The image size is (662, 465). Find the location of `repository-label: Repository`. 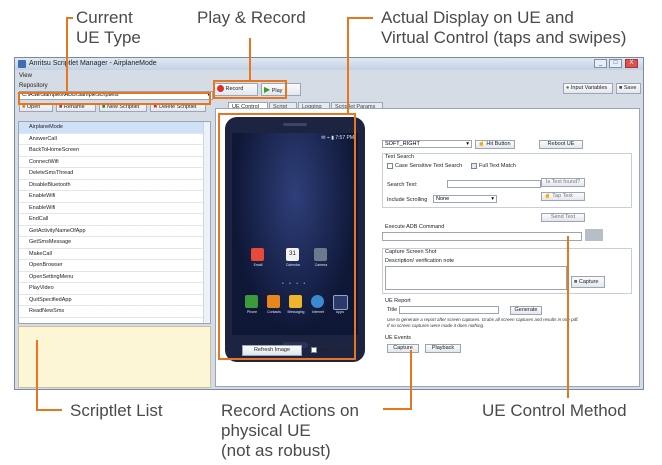

repository-label: Repository is located at coordinates (33, 86).